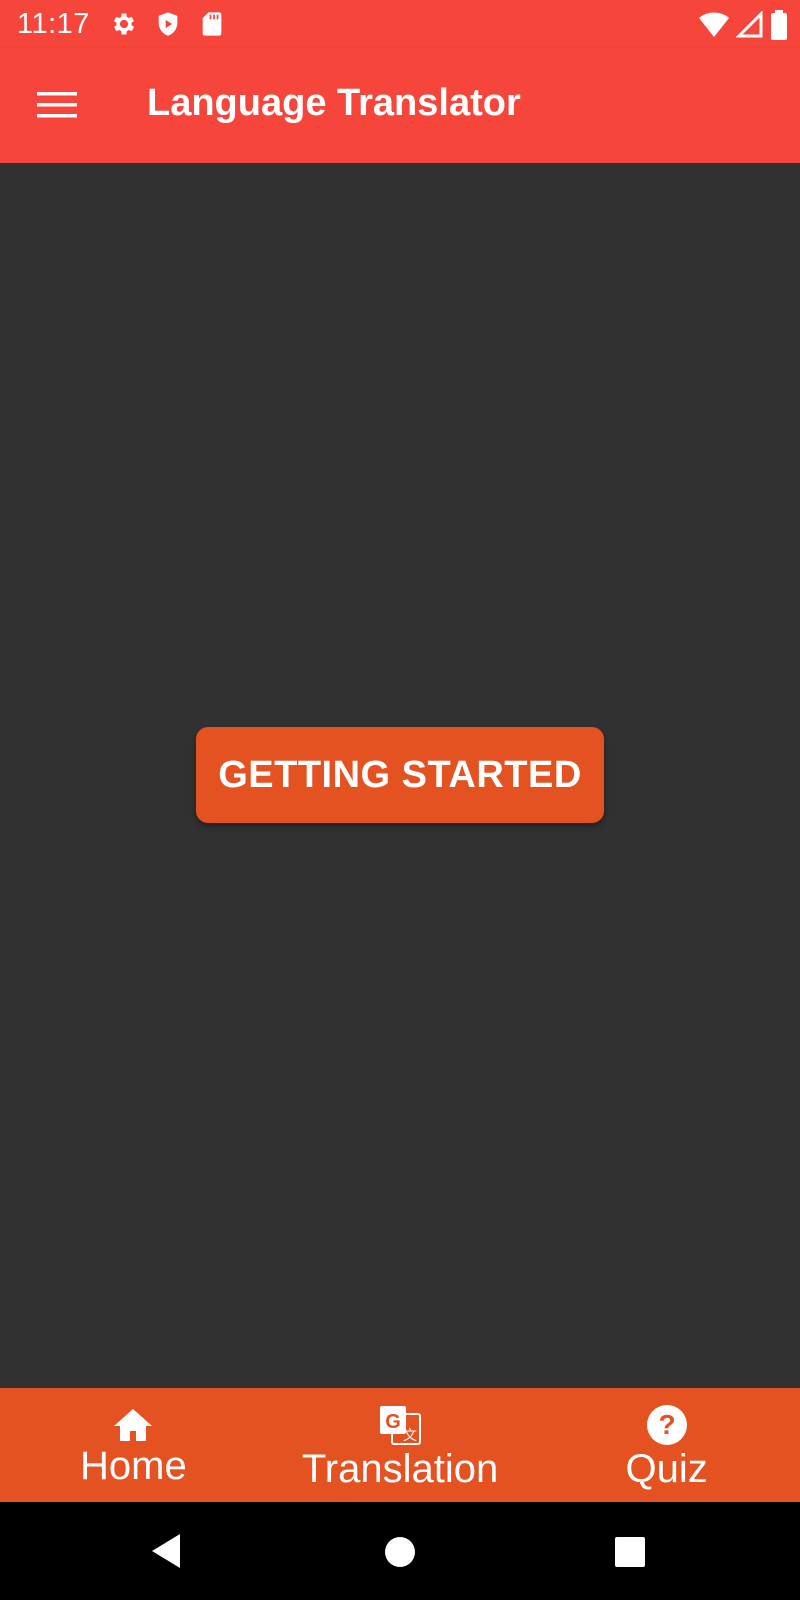 Image resolution: width=800 pixels, height=1600 pixels. I want to click on status-time: 11:17, so click(53, 24).